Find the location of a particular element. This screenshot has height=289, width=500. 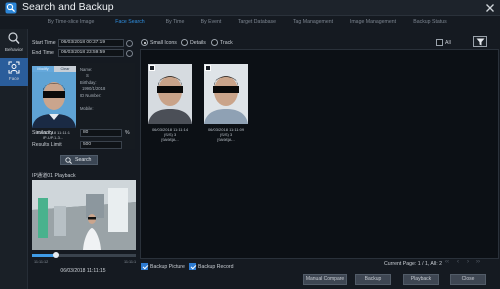

filter-icon is located at coordinates (480, 42).